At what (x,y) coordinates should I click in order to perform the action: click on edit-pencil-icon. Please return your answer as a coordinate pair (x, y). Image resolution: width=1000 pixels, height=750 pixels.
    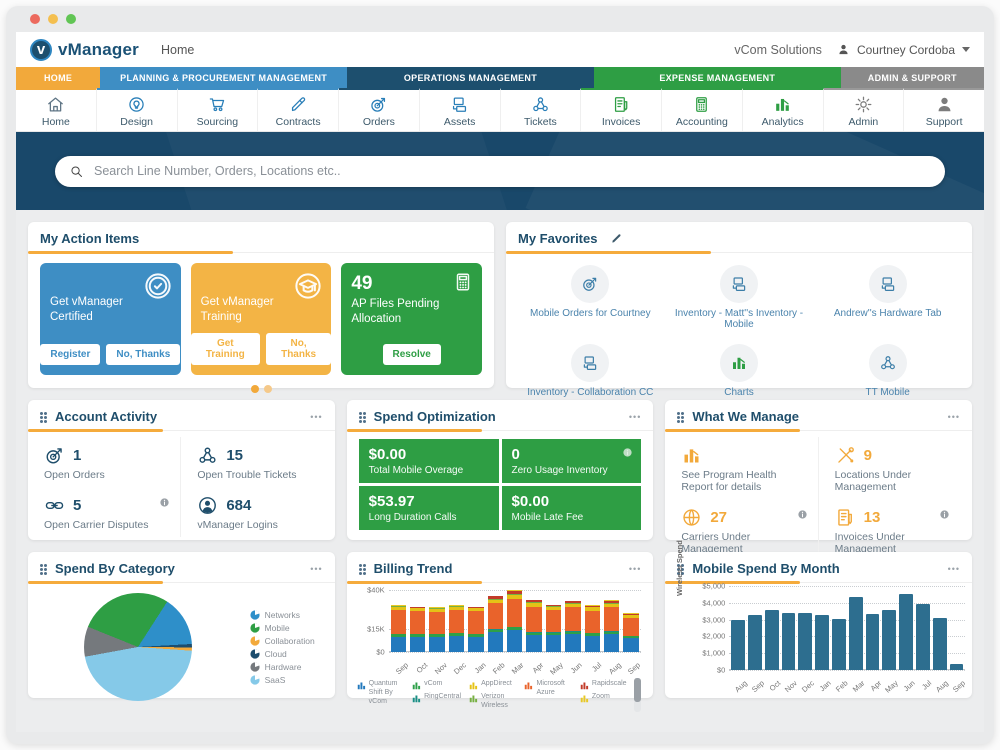
    Looking at the image, I should click on (616, 238).